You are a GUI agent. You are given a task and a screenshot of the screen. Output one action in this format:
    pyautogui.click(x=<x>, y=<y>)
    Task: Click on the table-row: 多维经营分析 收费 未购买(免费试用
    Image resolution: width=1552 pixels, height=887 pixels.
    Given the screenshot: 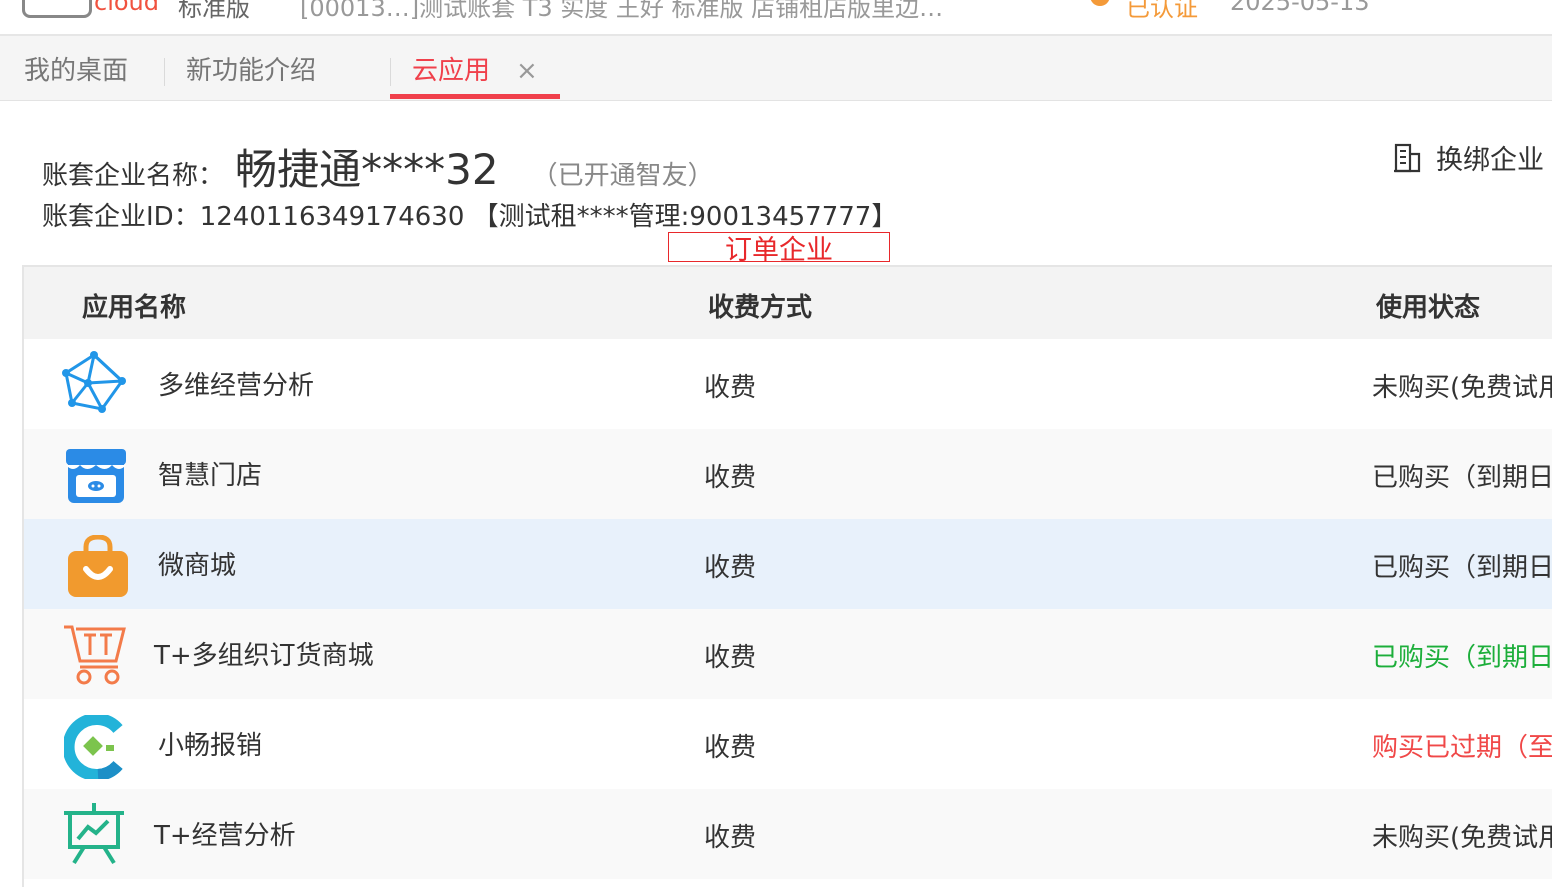 What is the action you would take?
    pyautogui.click(x=788, y=384)
    